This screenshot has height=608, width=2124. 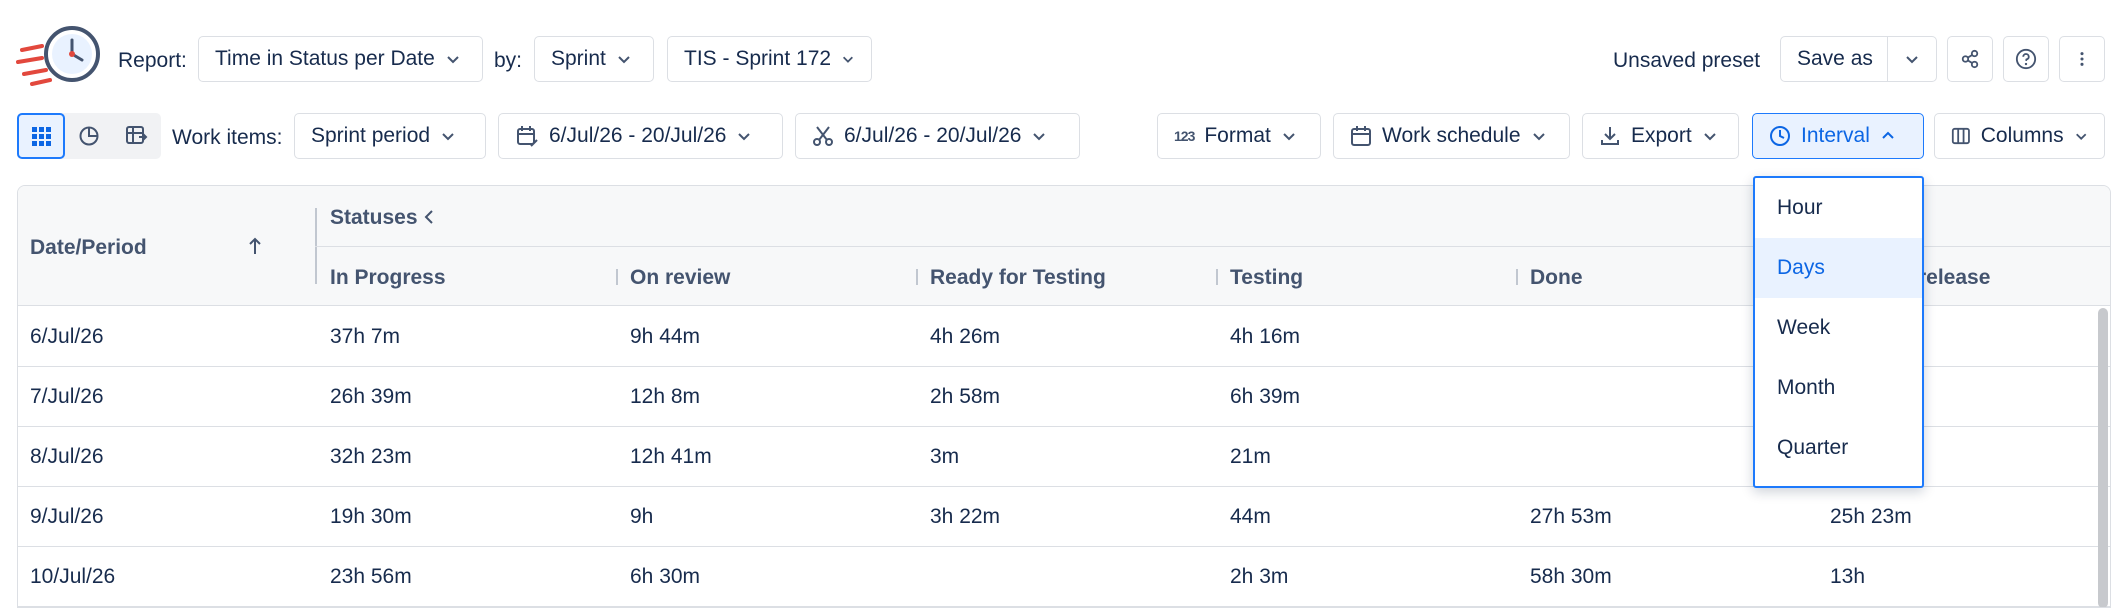 What do you see at coordinates (1838, 328) in the screenshot?
I see `interval-option-week: Week` at bounding box center [1838, 328].